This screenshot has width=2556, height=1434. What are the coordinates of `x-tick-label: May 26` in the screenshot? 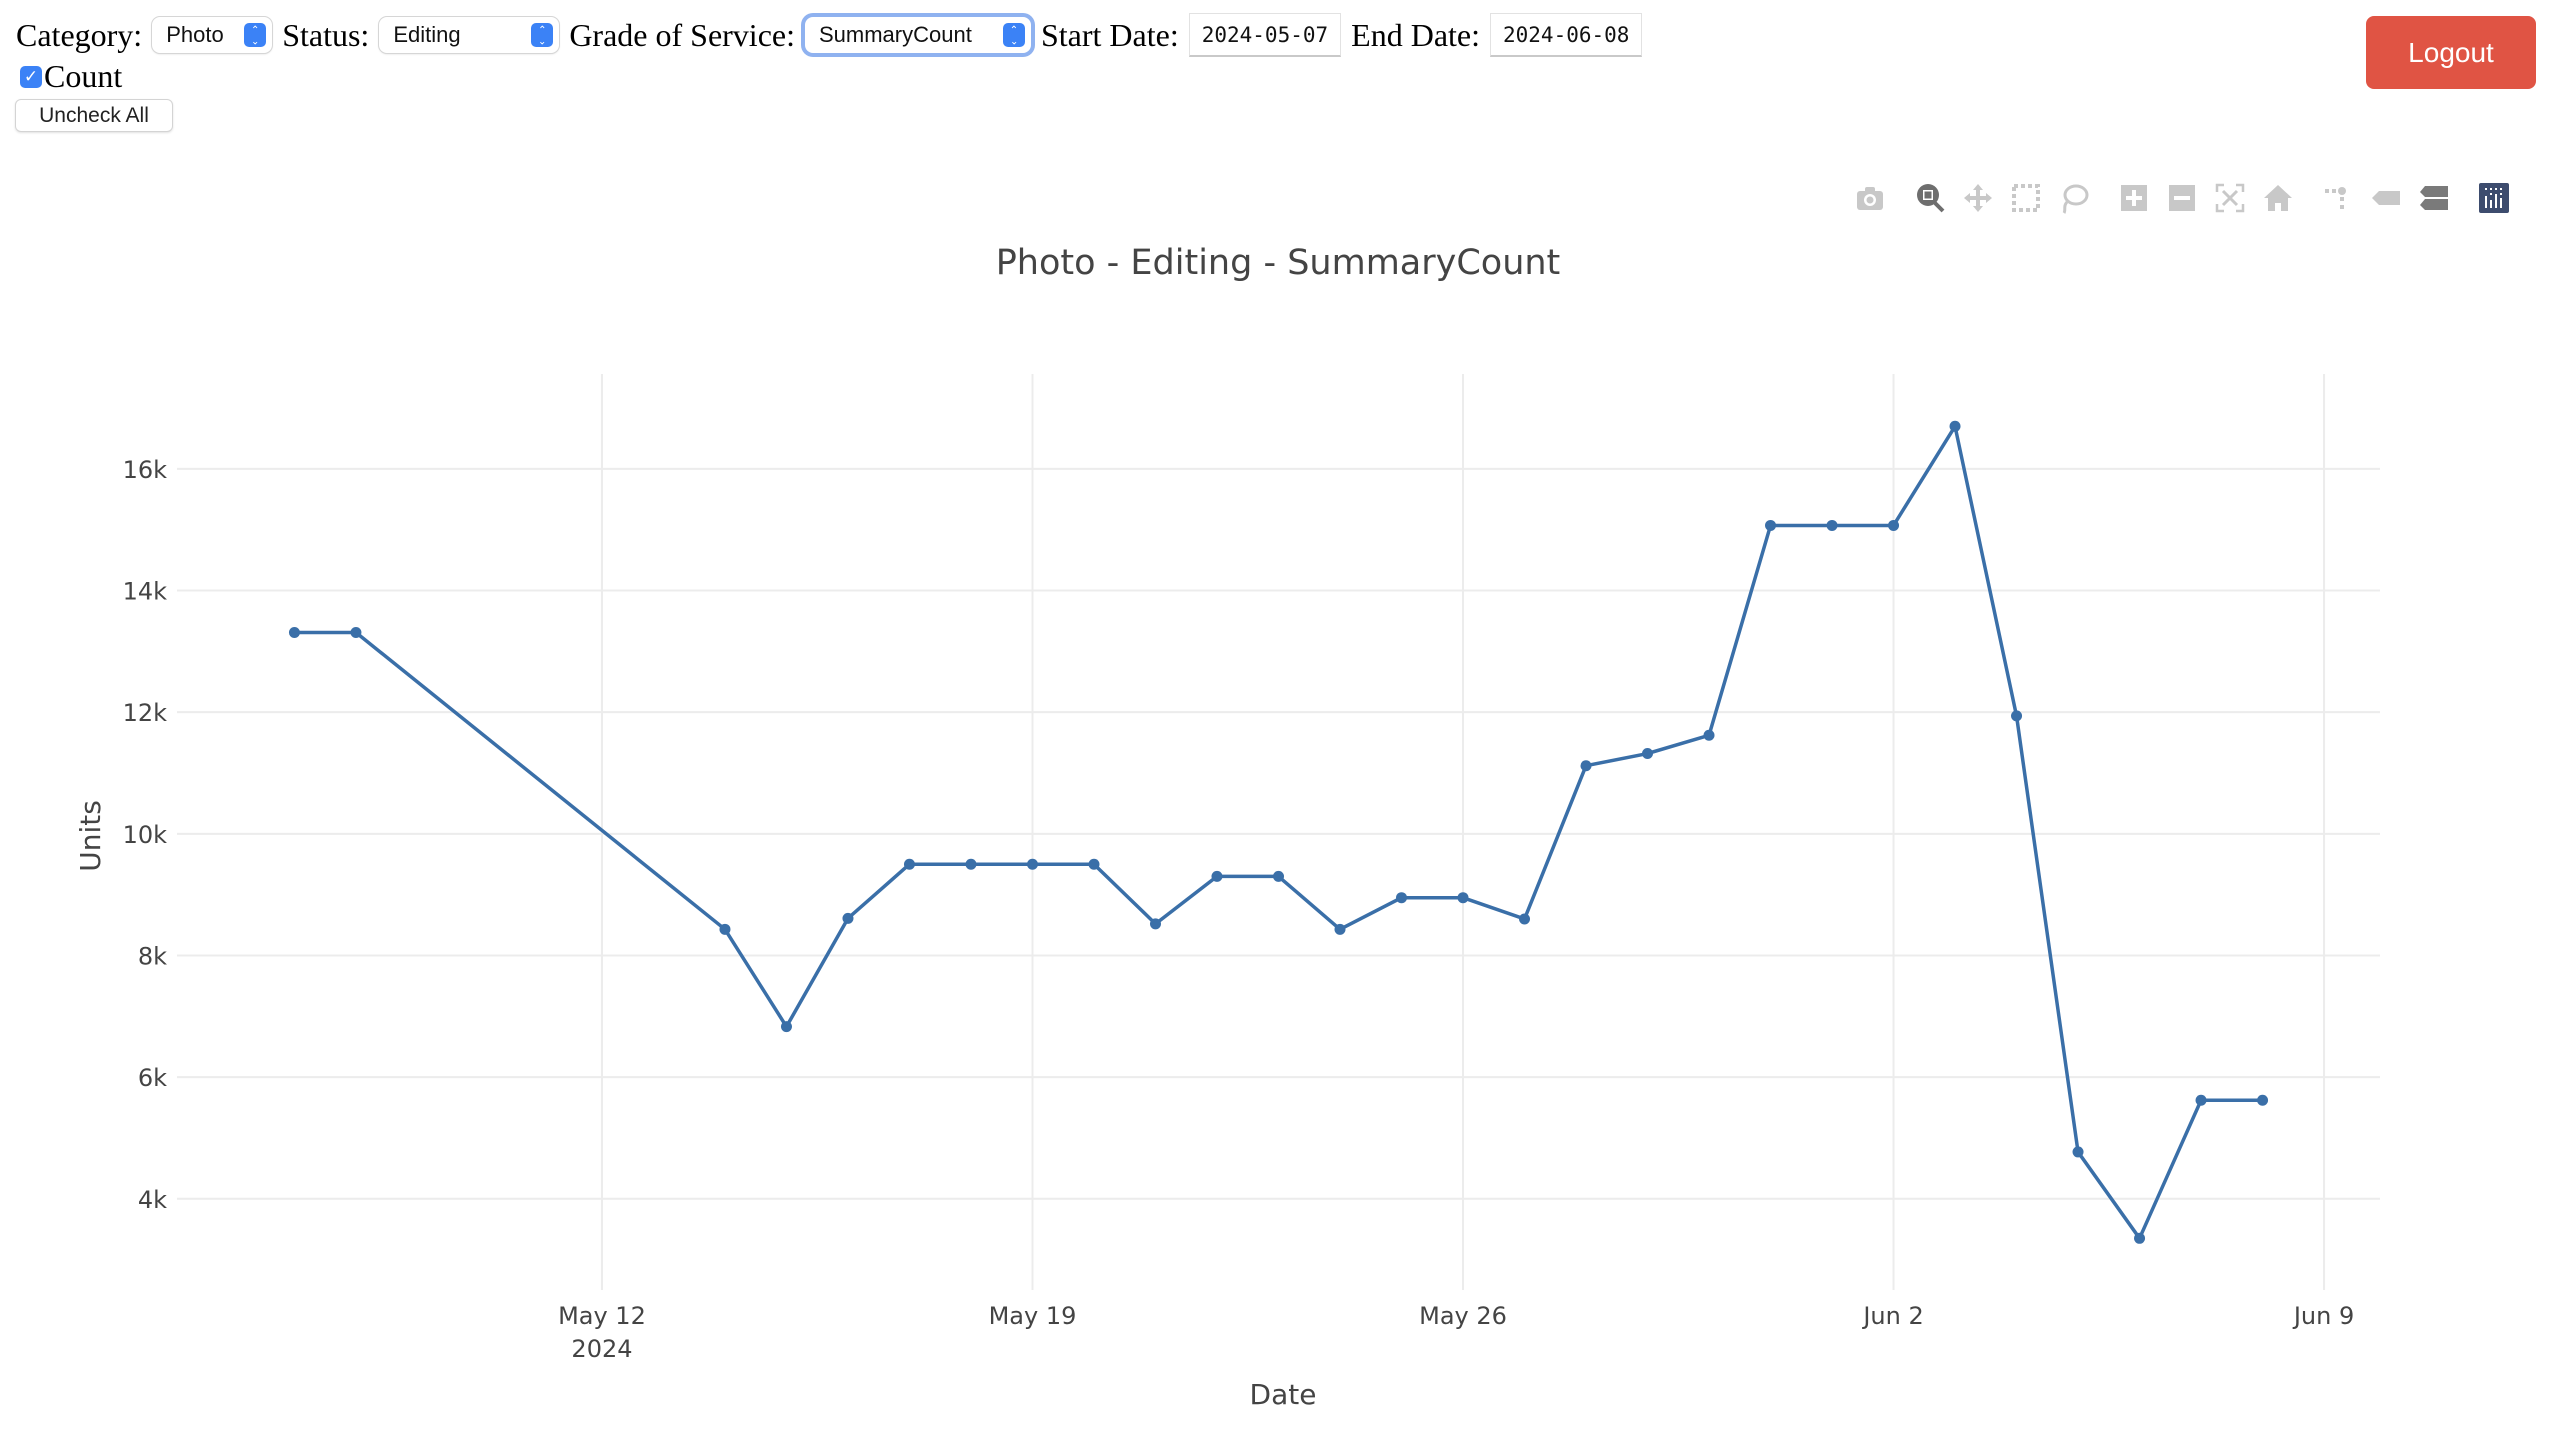 It's located at (1463, 1316).